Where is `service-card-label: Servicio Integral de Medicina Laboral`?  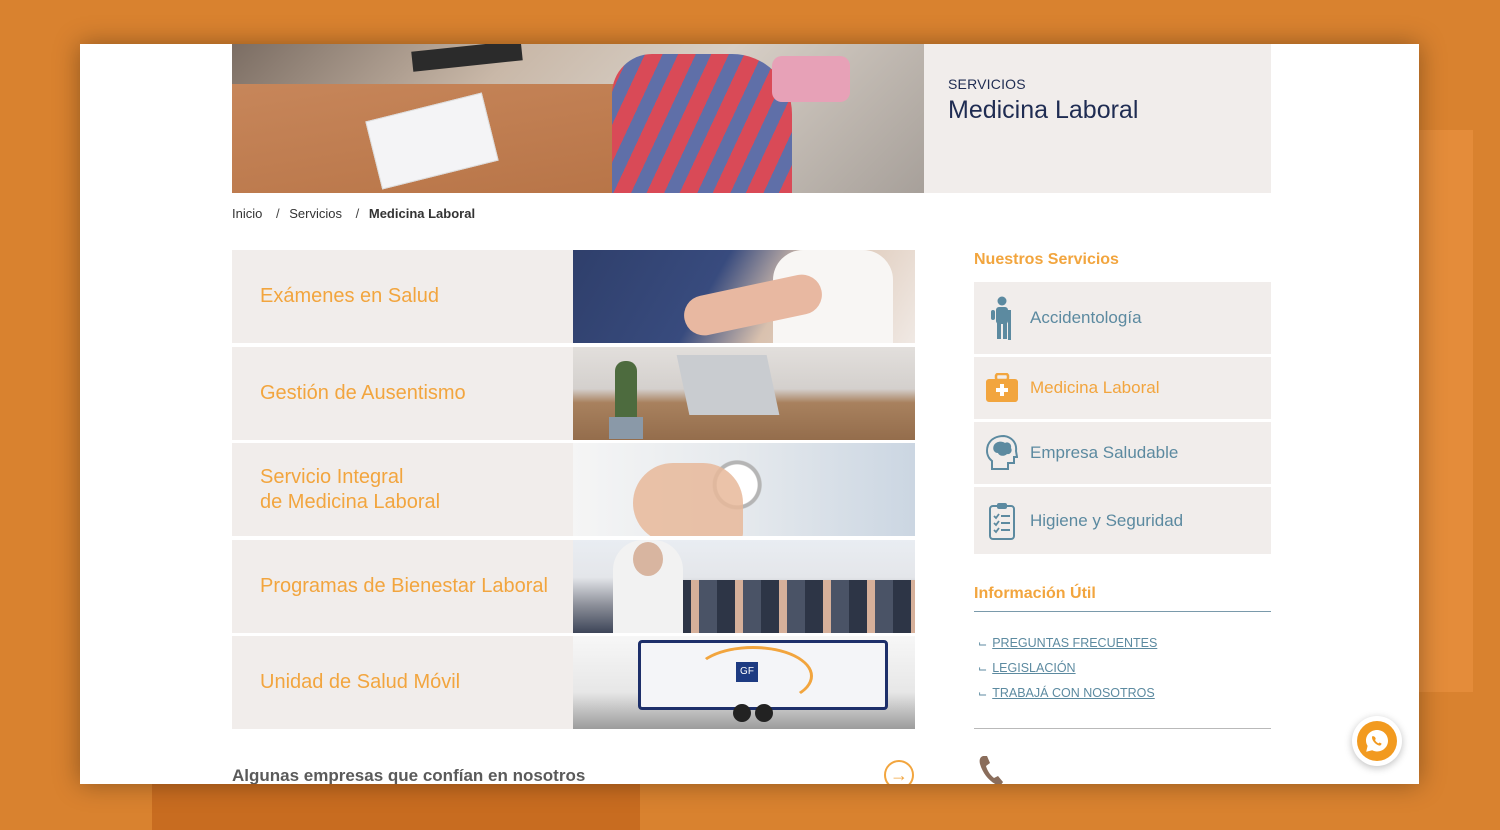
service-card-label: Servicio Integral de Medicina Laboral is located at coordinates (350, 489).